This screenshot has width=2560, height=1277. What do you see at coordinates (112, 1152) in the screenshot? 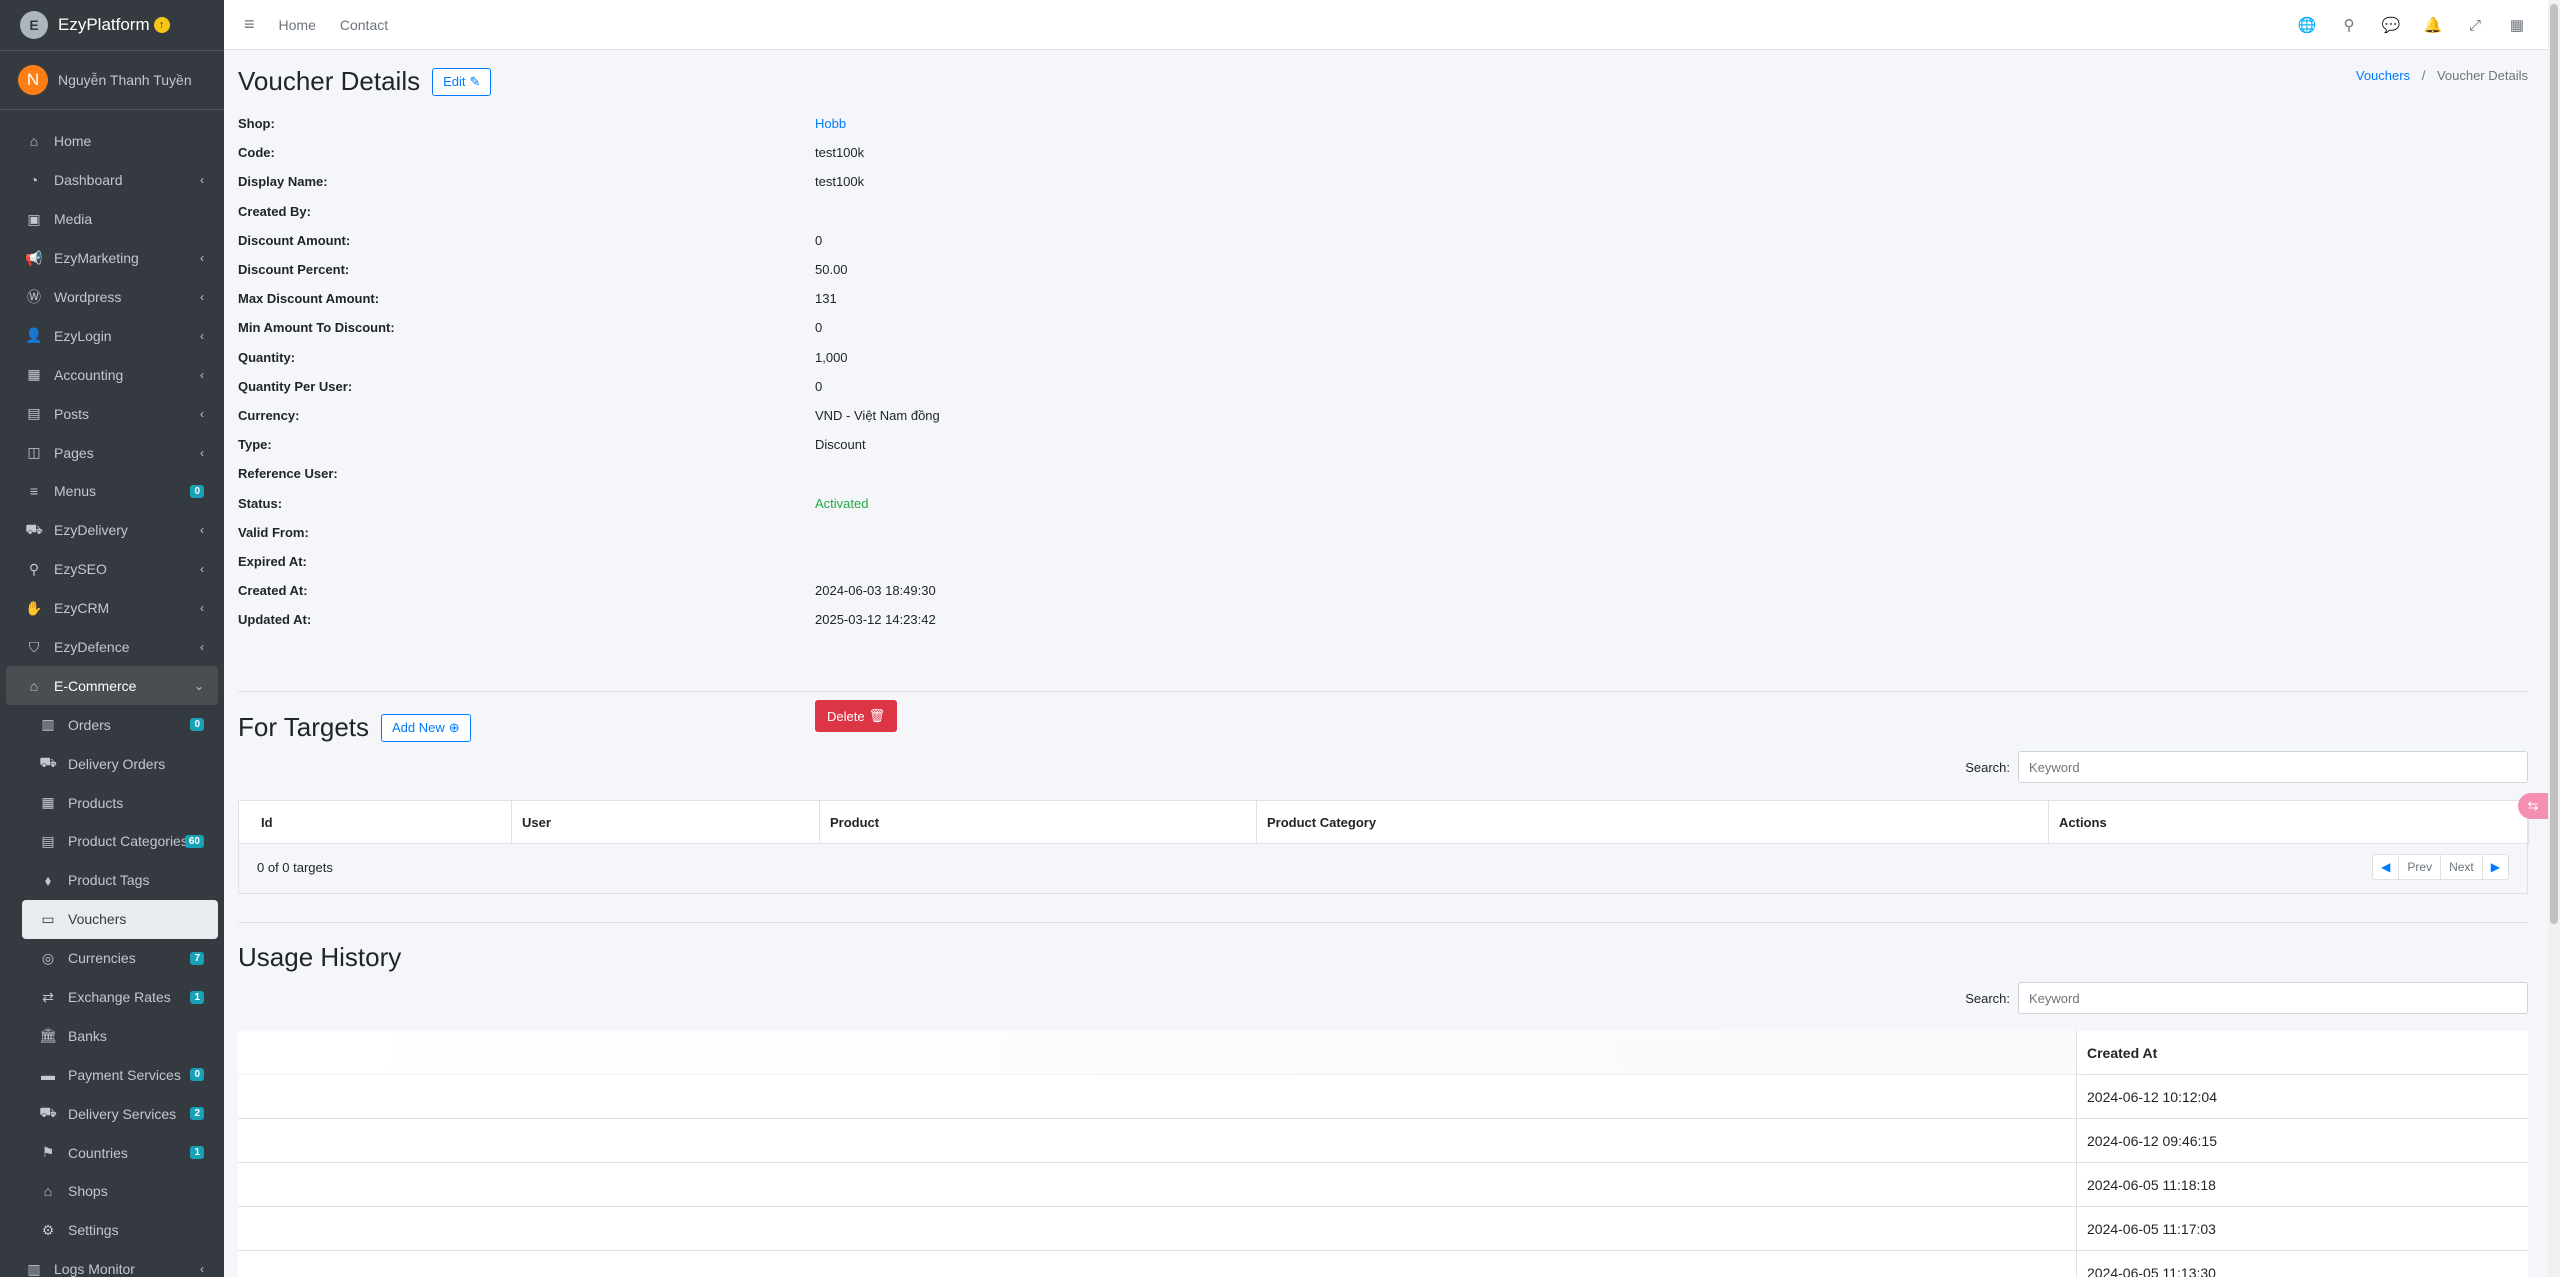
I see `sidebar-item-countries: ⚑ Countries 1` at bounding box center [112, 1152].